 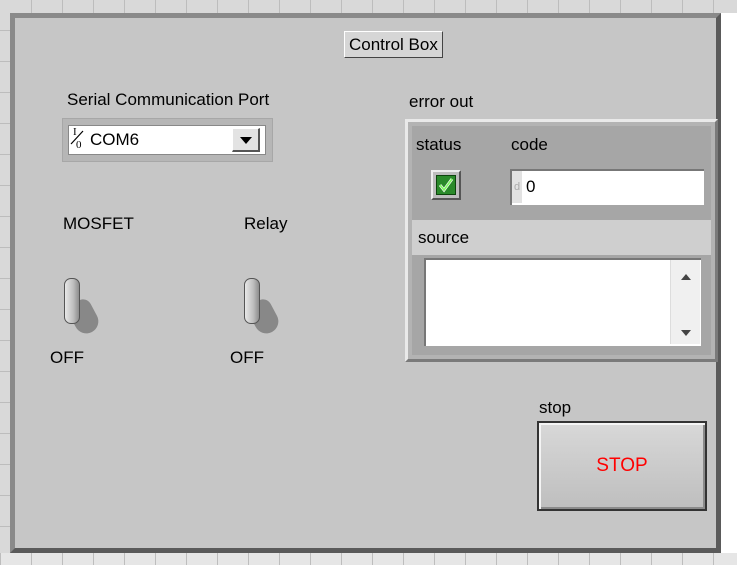 What do you see at coordinates (75, 132) in the screenshot?
I see `svg-text: I` at bounding box center [75, 132].